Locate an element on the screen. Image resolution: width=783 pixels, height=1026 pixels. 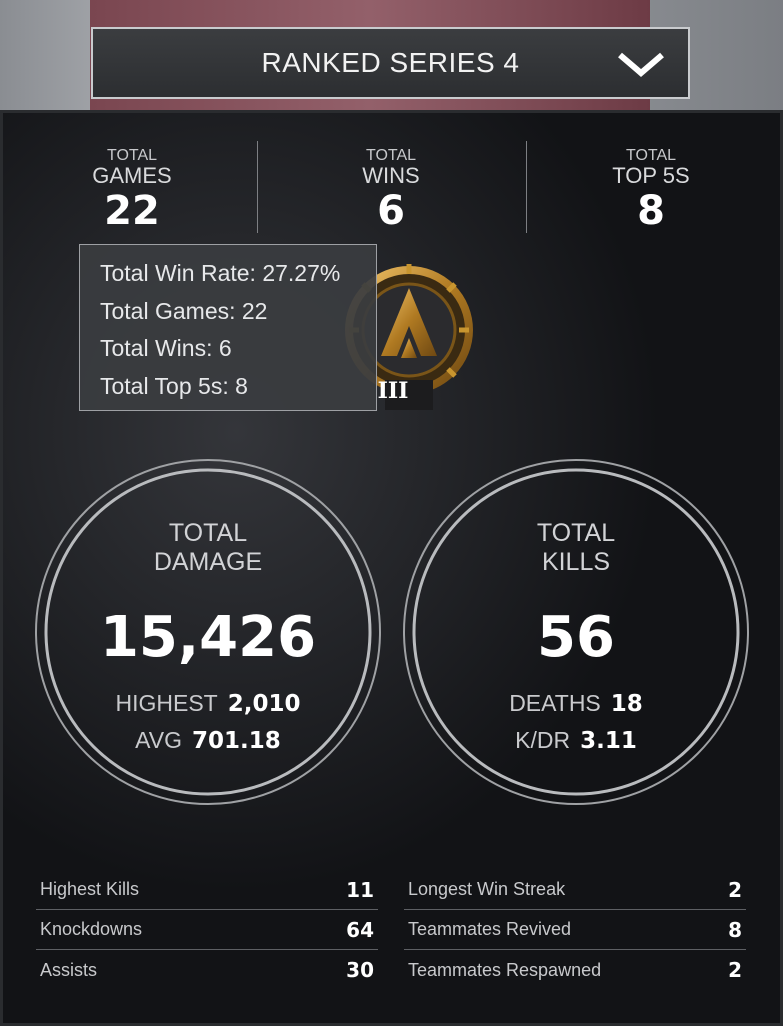
table-row: Longest Win Streak 2 is located at coordinates (575, 890).